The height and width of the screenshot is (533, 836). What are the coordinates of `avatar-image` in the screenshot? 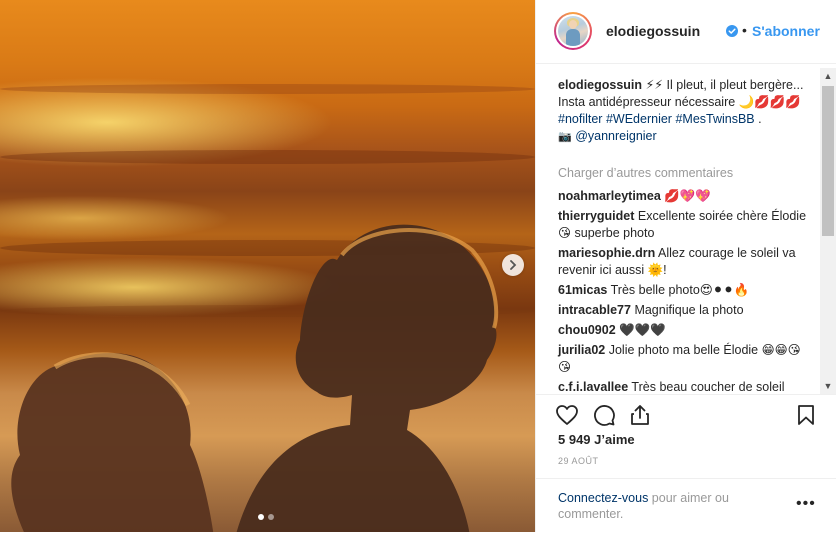 It's located at (573, 31).